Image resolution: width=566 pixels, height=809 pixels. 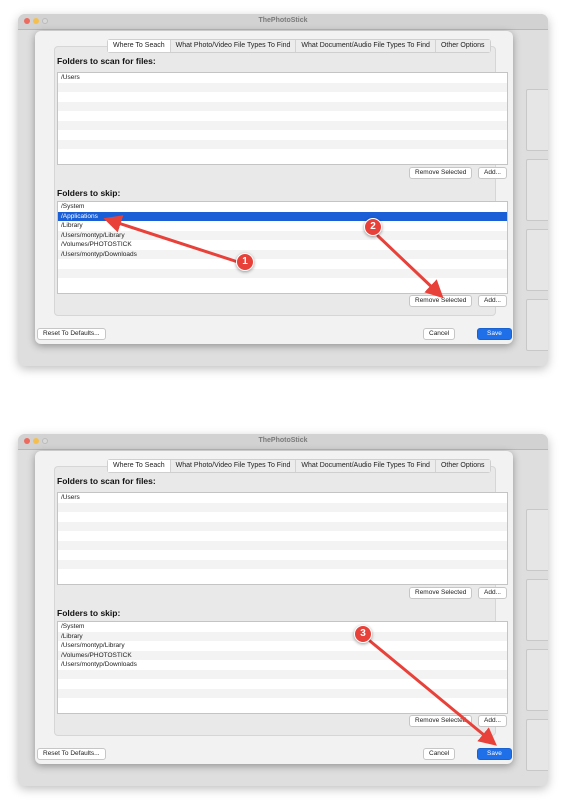 I want to click on callout-badge-2: 2, so click(x=373, y=227).